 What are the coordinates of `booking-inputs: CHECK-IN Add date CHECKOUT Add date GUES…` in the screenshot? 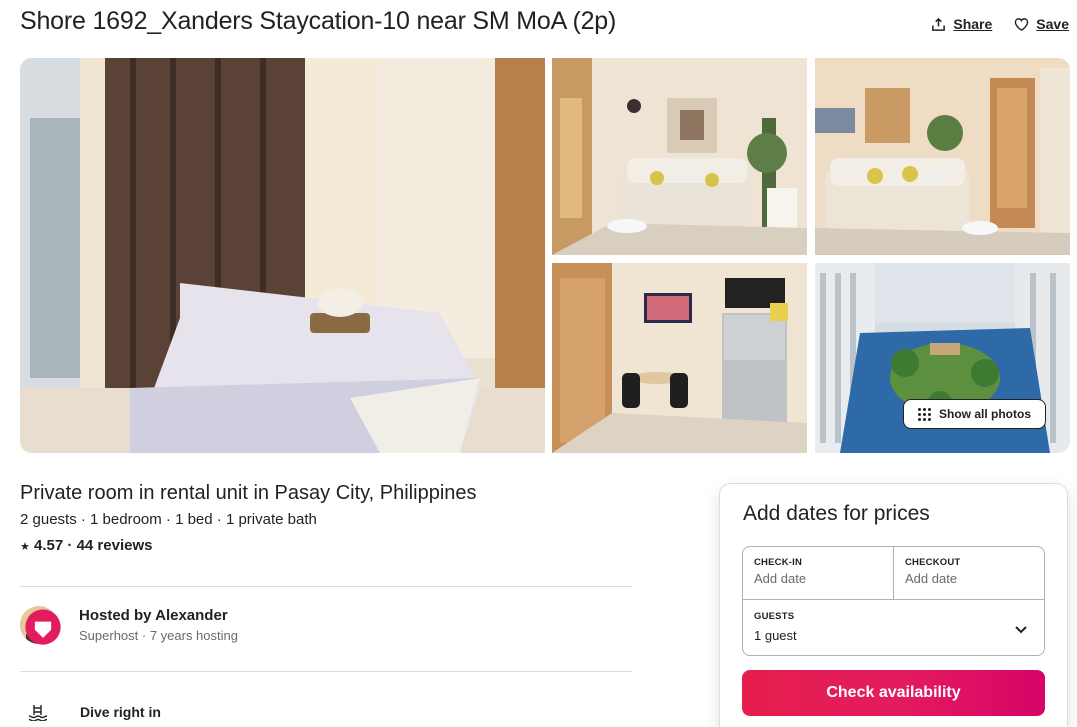 It's located at (893, 601).